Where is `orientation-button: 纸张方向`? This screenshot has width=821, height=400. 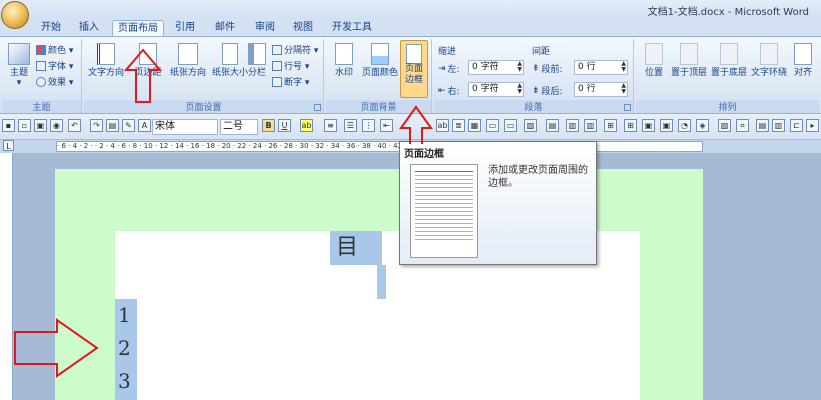 orientation-button: 纸张方向 is located at coordinates (188, 60).